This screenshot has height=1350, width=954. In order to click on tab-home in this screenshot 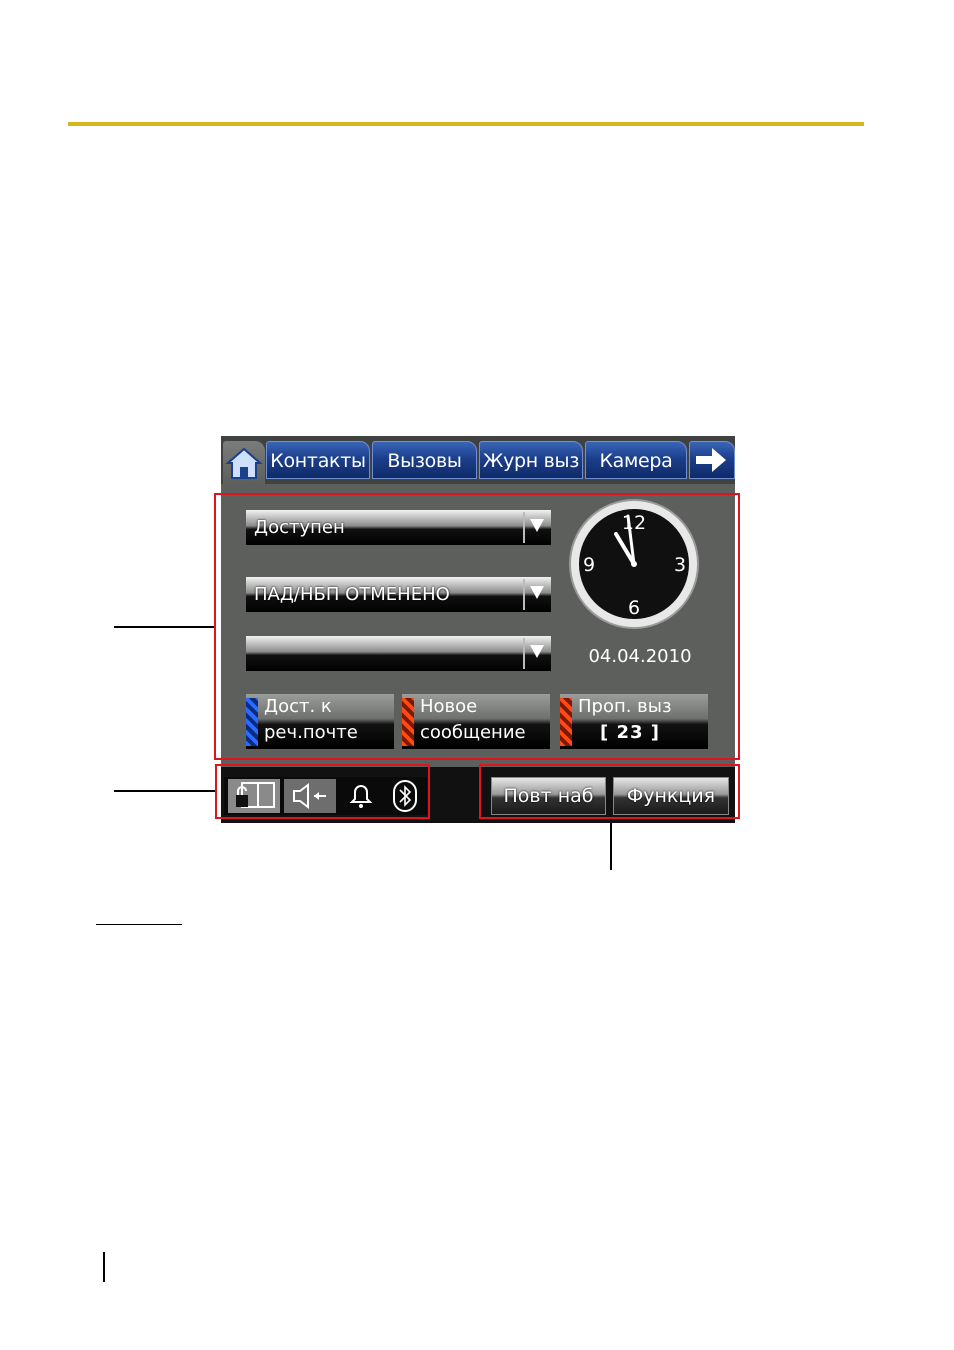, I will do `click(244, 462)`.